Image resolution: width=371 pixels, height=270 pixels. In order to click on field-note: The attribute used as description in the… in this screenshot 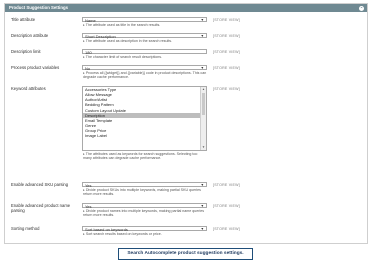, I will do `click(144, 41)`.